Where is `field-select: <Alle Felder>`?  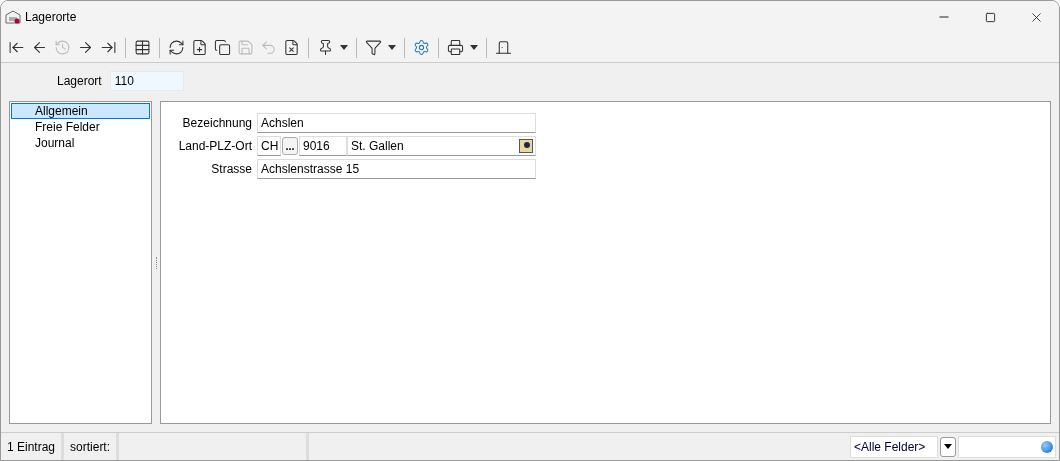 field-select: <Alle Felder> is located at coordinates (894, 446).